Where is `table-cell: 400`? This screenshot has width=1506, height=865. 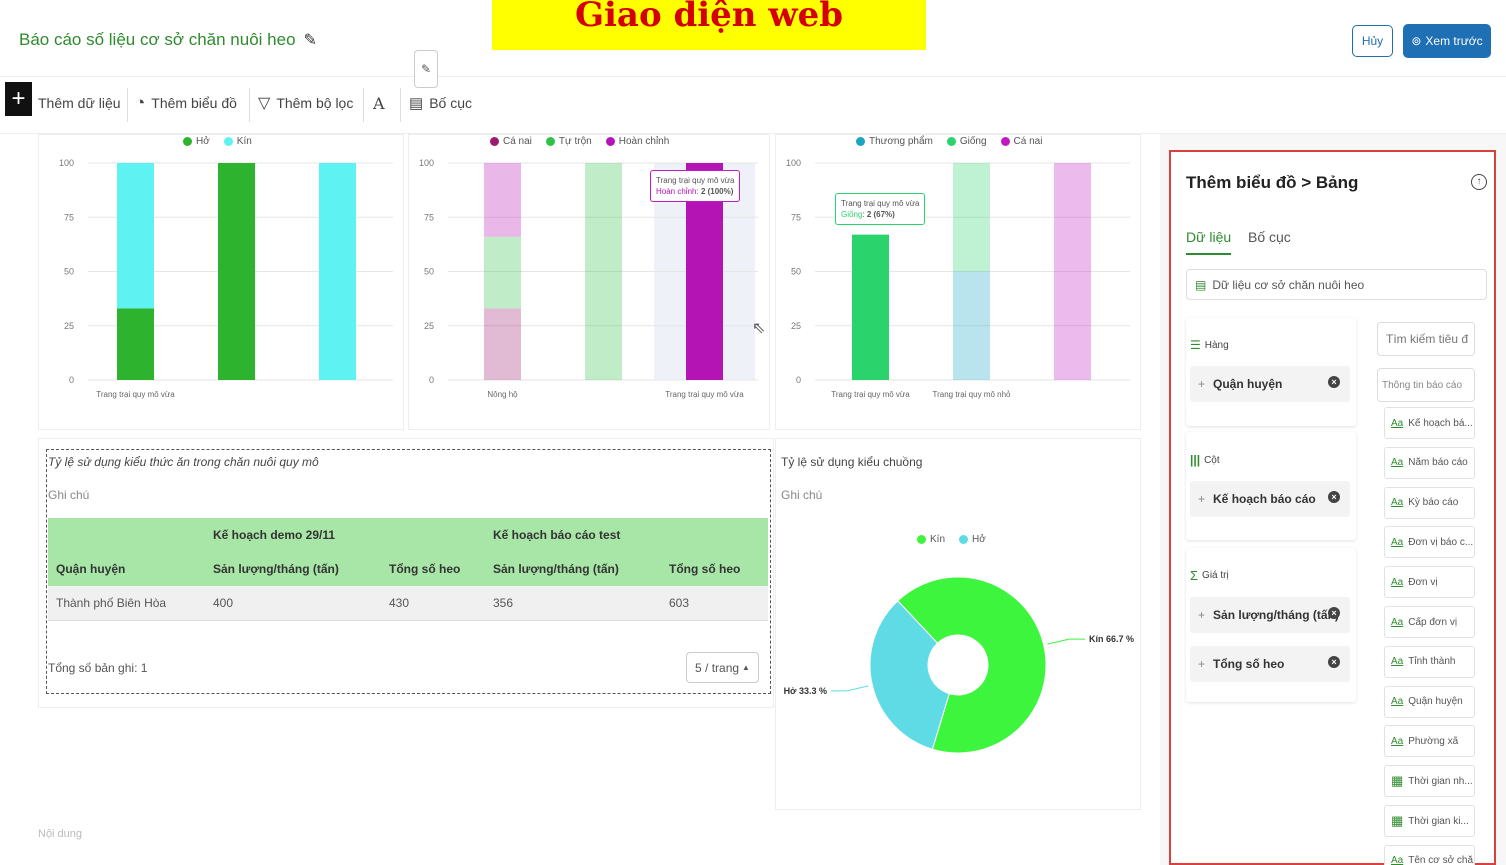 table-cell: 400 is located at coordinates (293, 603).